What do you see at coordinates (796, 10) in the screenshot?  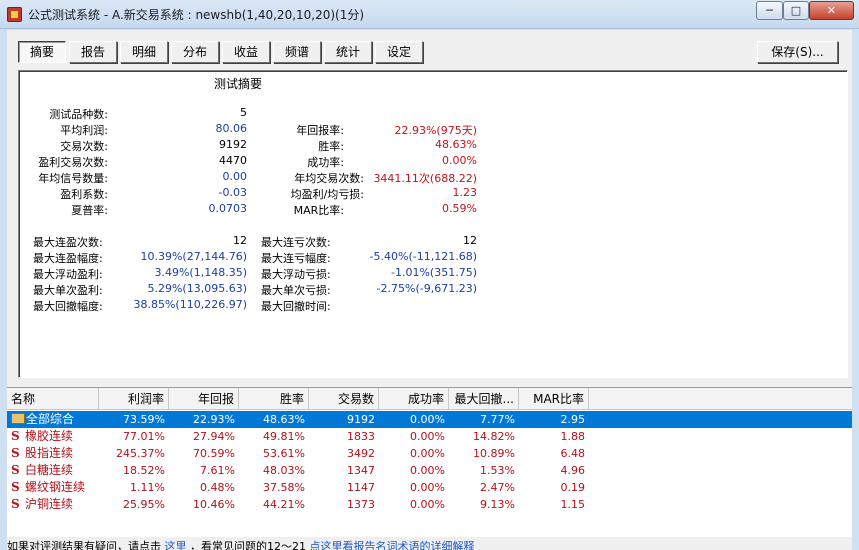 I see `maximize-button: □` at bounding box center [796, 10].